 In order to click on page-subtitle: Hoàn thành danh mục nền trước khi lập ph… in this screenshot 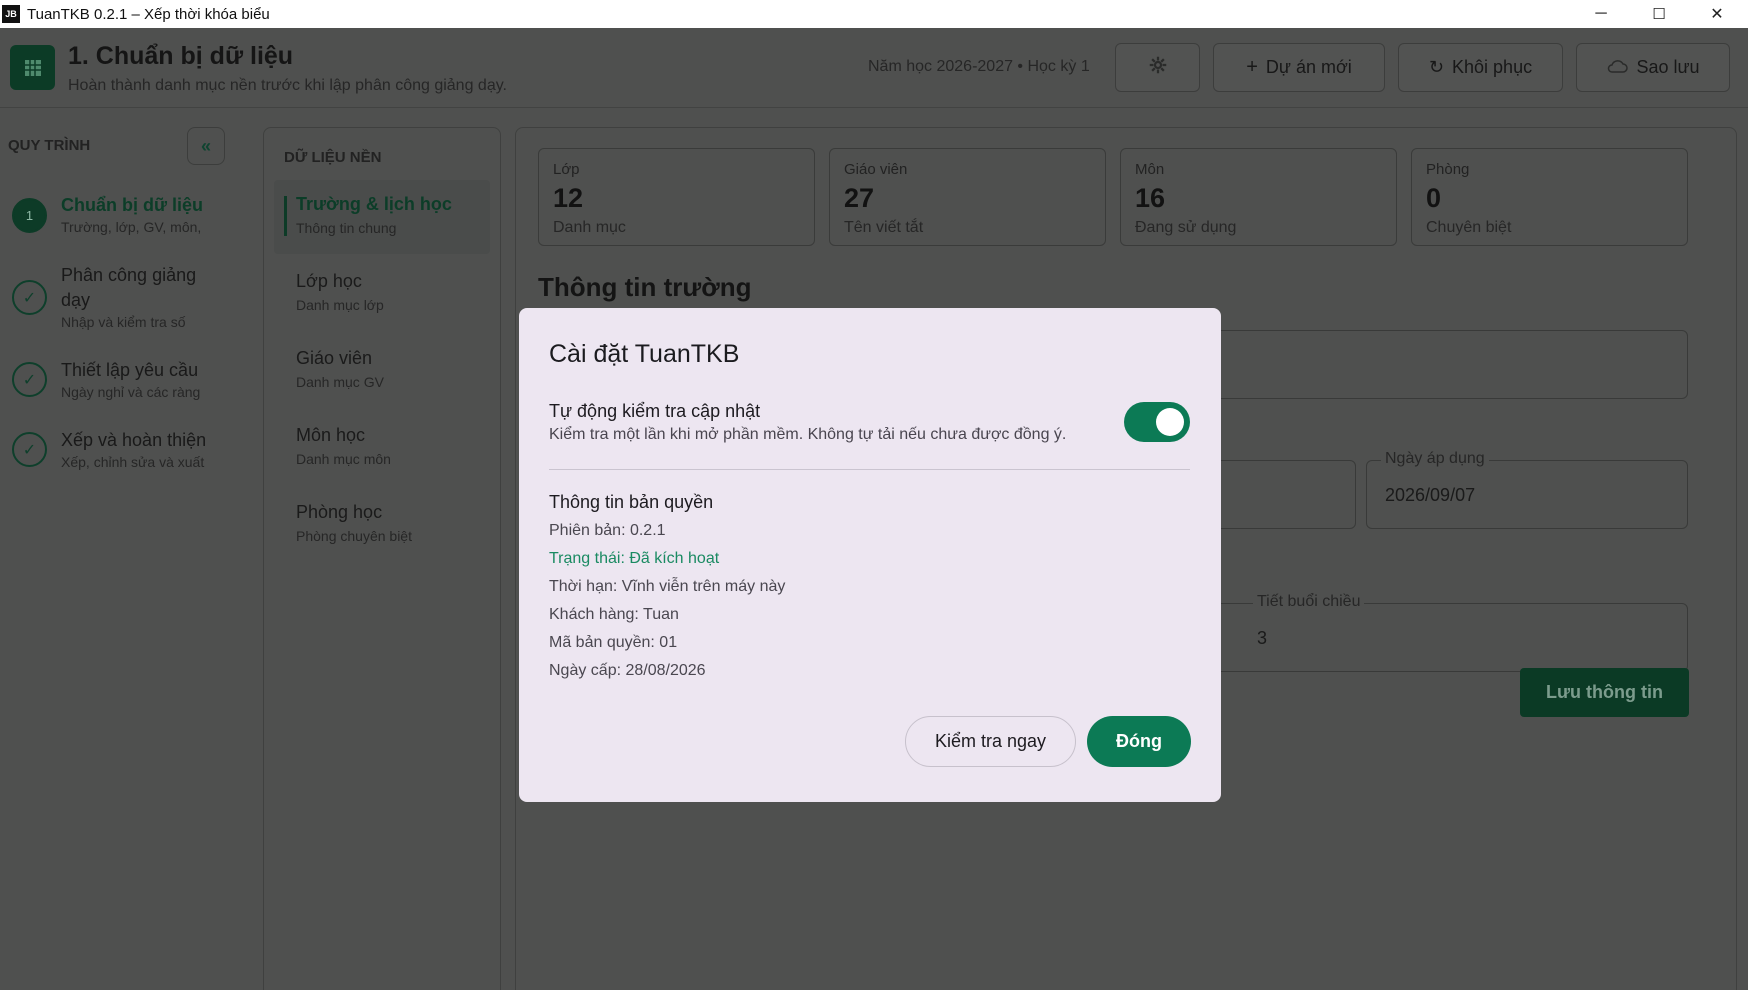, I will do `click(287, 85)`.